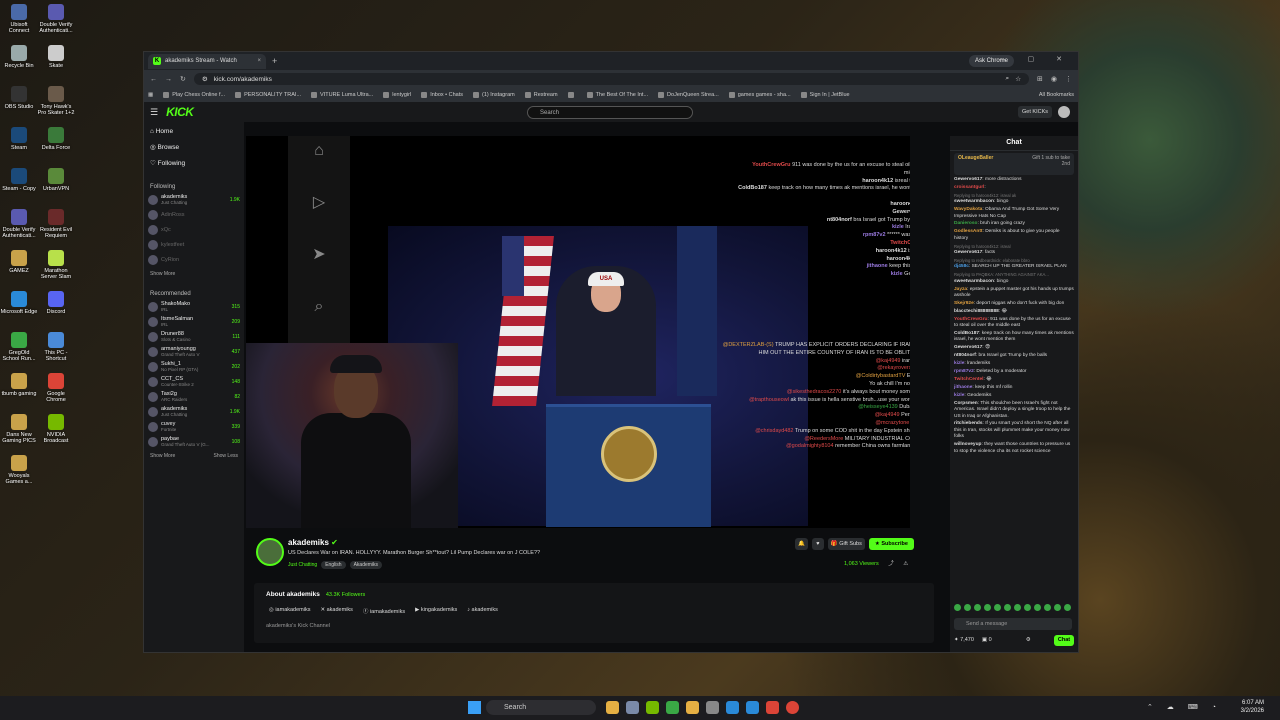 The image size is (1280, 720). Describe the element at coordinates (612, 707) in the screenshot. I see `widgets-icon` at that location.